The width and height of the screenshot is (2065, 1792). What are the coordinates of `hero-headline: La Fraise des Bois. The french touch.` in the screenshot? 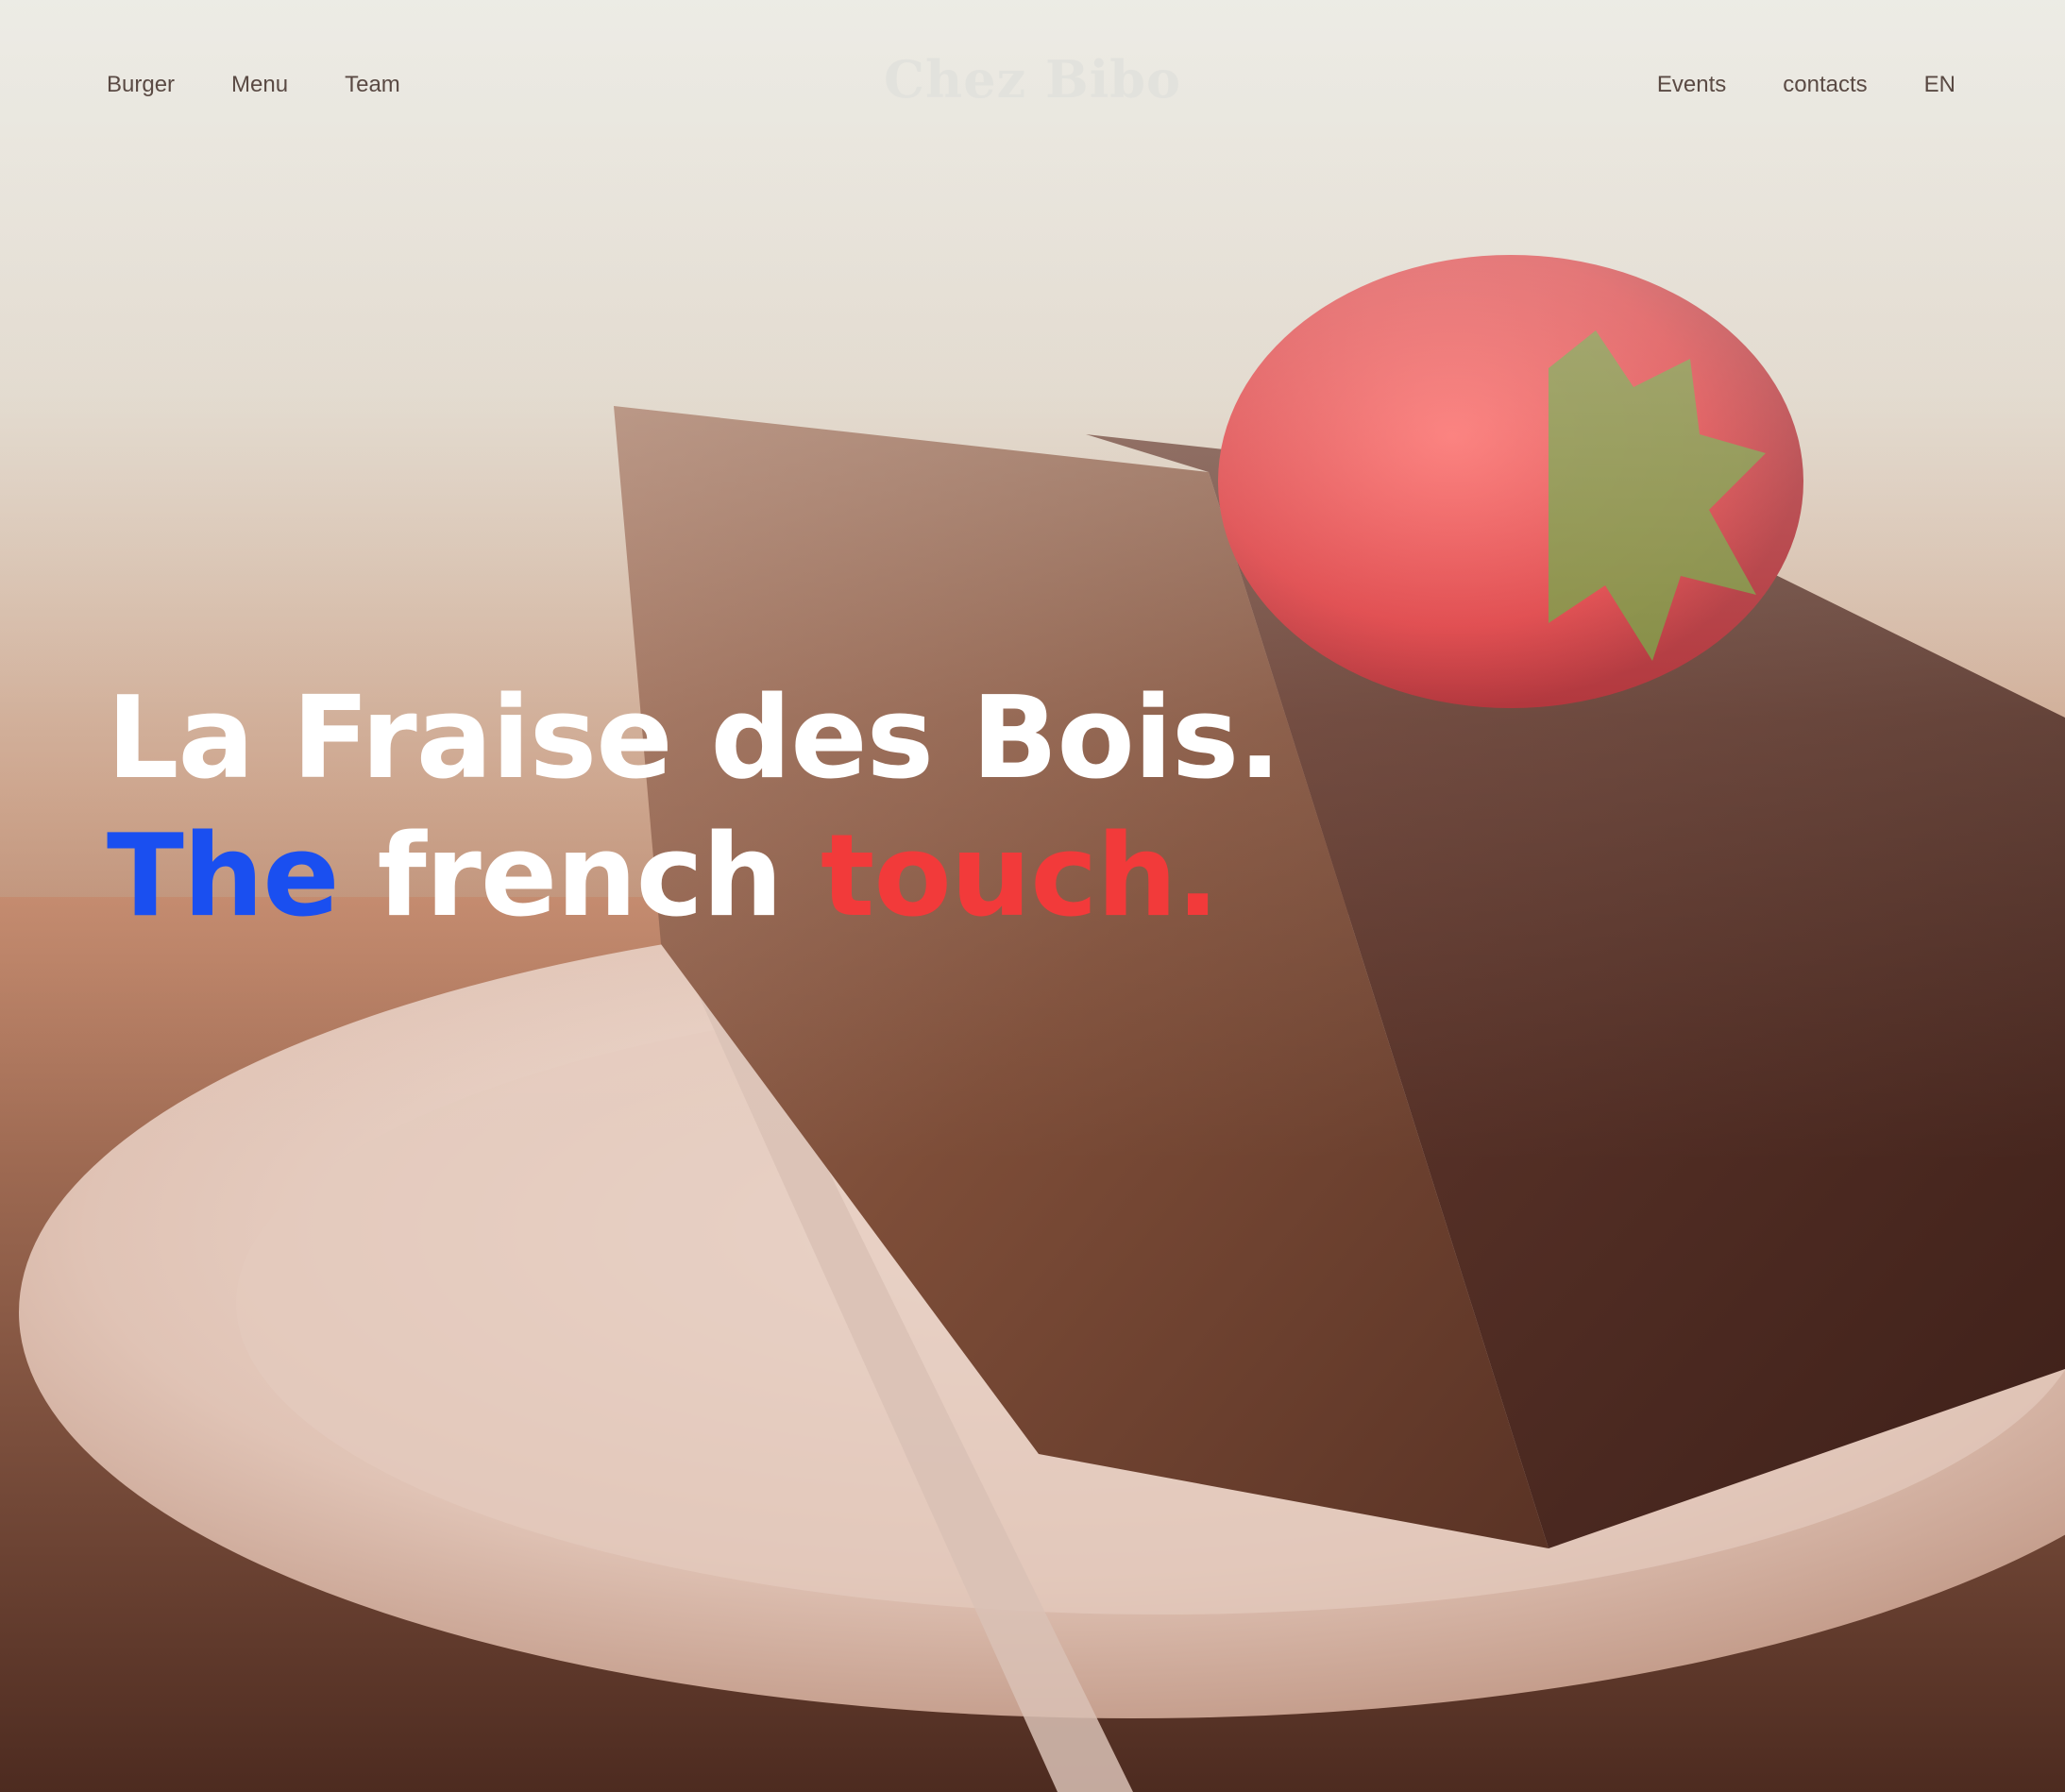 It's located at (694, 808).